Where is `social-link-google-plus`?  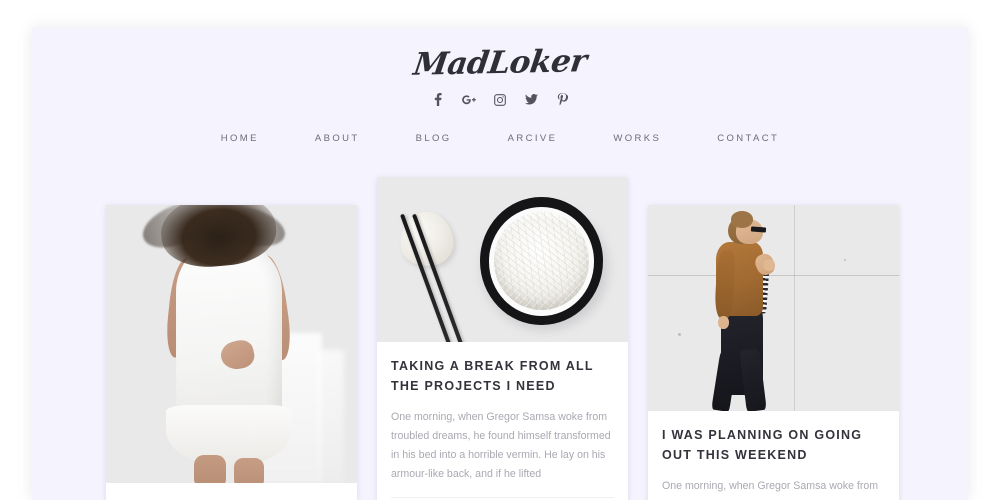 social-link-google-plus is located at coordinates (469, 99).